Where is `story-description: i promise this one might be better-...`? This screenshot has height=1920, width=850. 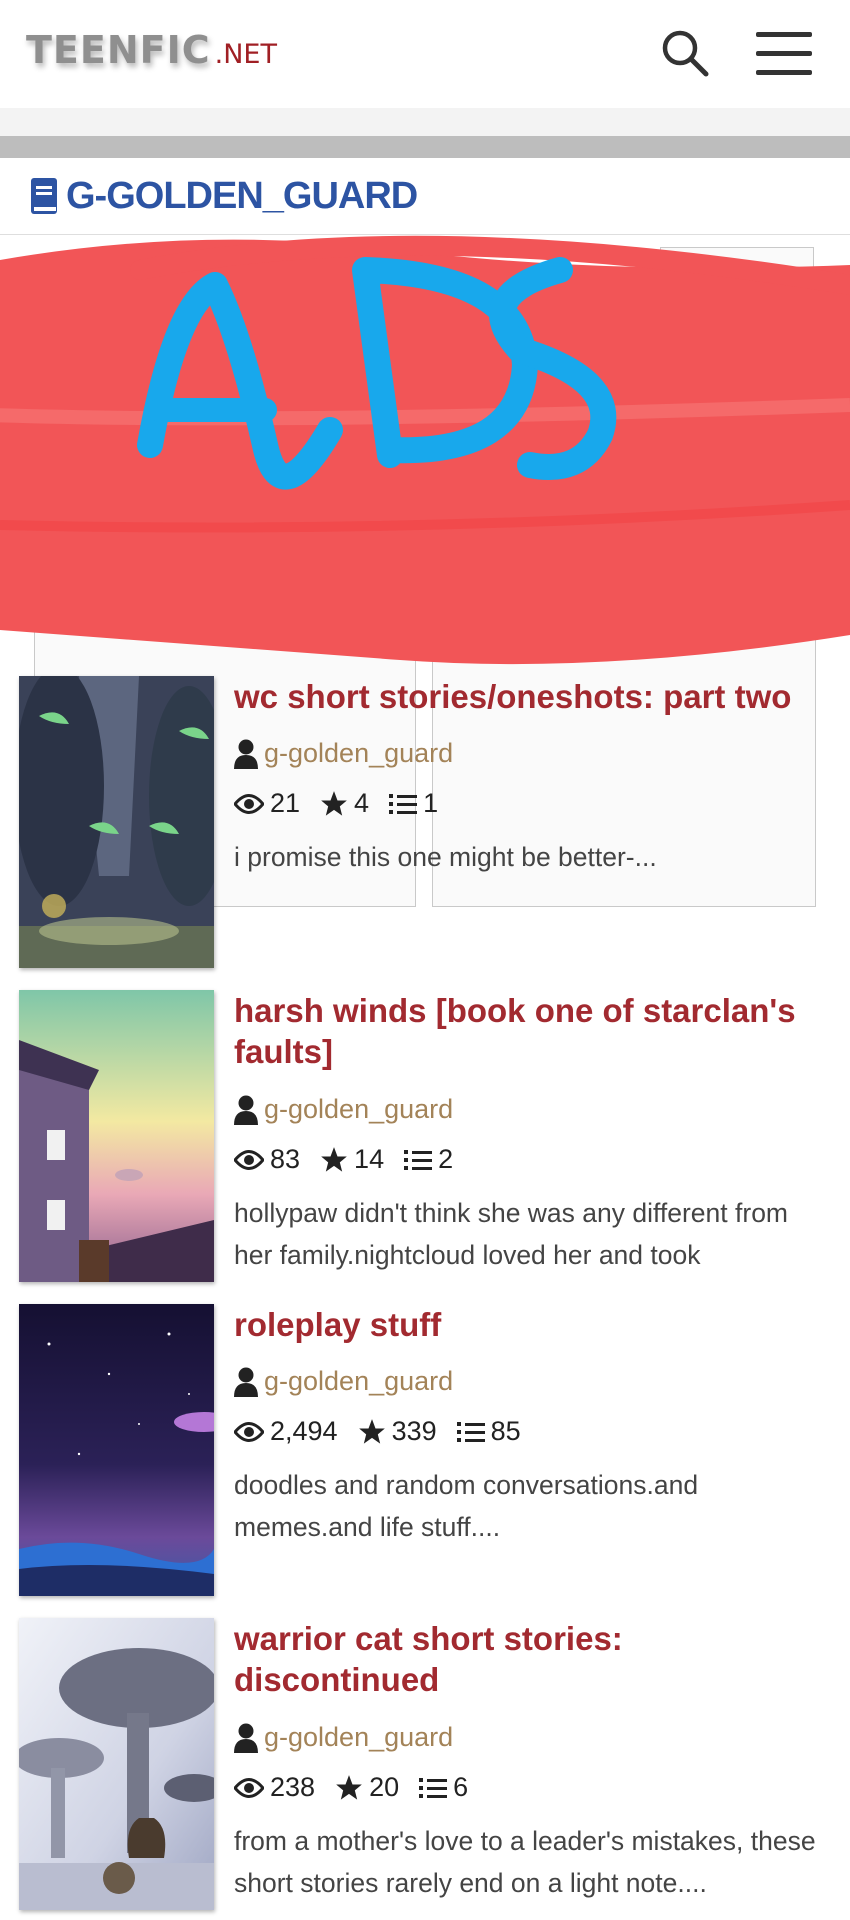 story-description: i promise this one might be better-... is located at coordinates (445, 857).